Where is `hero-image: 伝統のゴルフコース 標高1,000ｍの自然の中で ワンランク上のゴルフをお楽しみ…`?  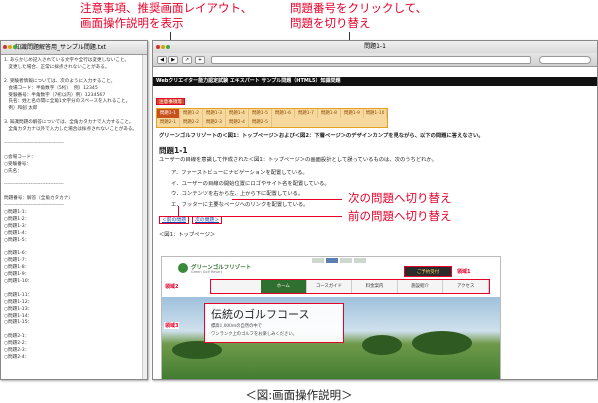 hero-image: 伝統のゴルフコース 標高1,000ｍの自然の中で ワンランク上のゴルフをお楽しみ… is located at coordinates (331, 338).